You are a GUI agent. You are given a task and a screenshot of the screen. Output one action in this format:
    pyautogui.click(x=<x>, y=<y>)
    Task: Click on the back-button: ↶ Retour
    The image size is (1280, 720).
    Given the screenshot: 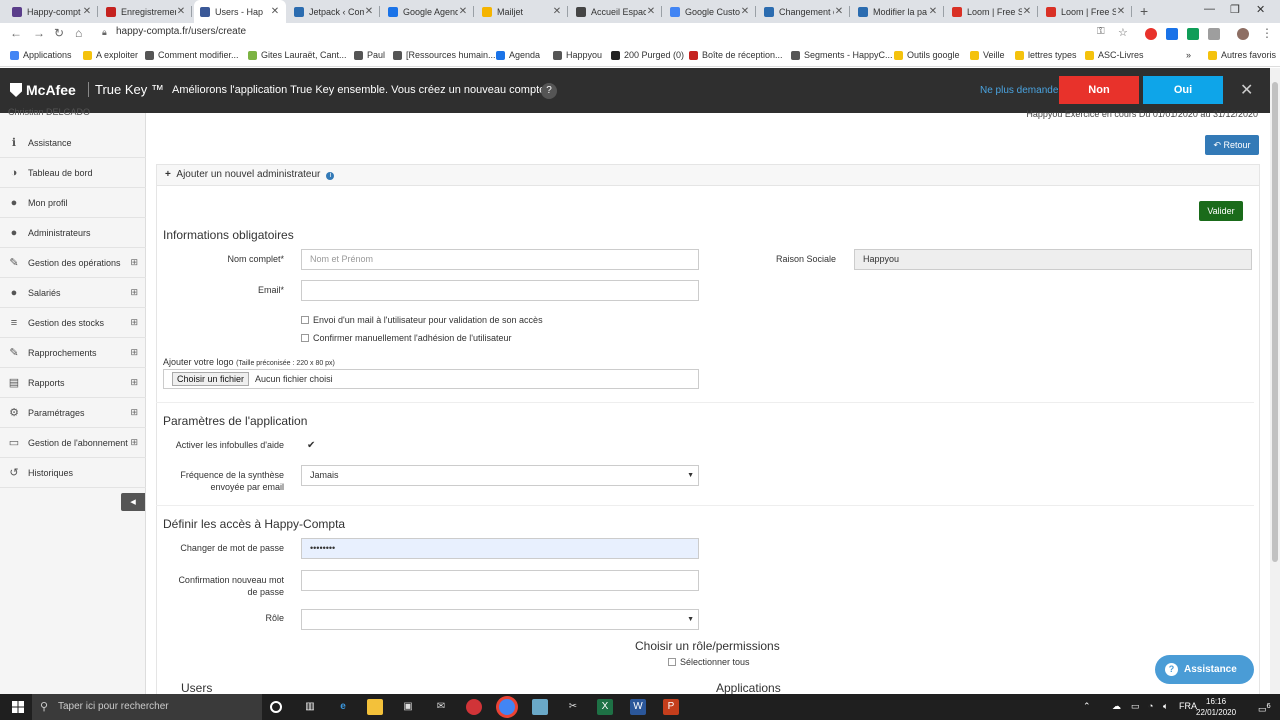 What is the action you would take?
    pyautogui.click(x=1232, y=145)
    